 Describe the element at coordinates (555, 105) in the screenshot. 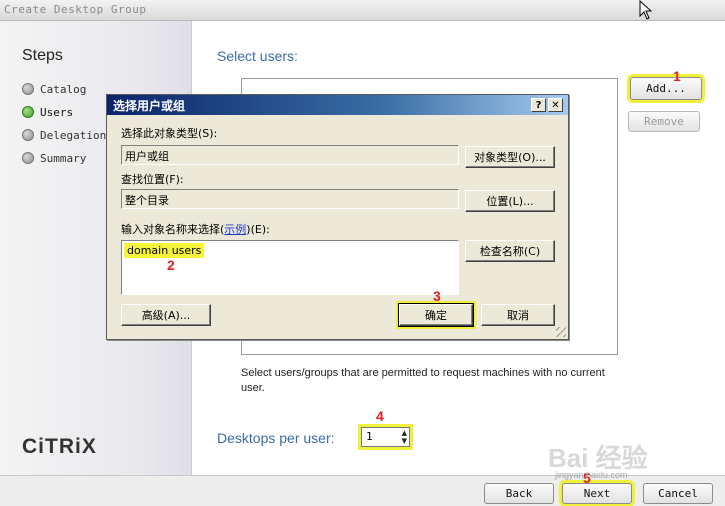

I see `close-icon: ✕` at that location.